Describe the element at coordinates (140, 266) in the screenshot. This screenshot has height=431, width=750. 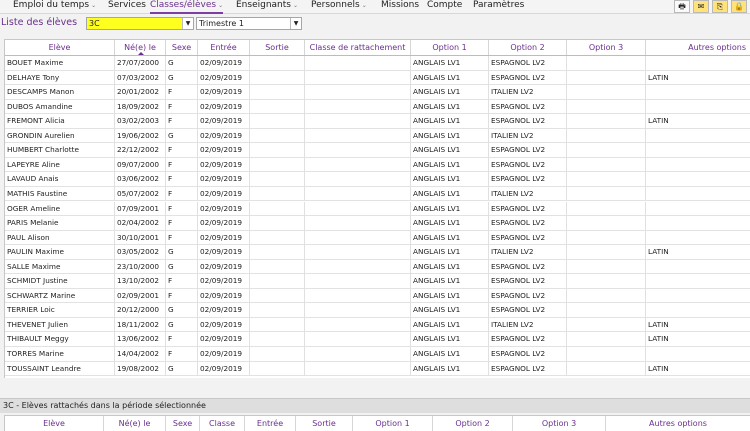
I see `table-cell: 23/10/2000` at that location.